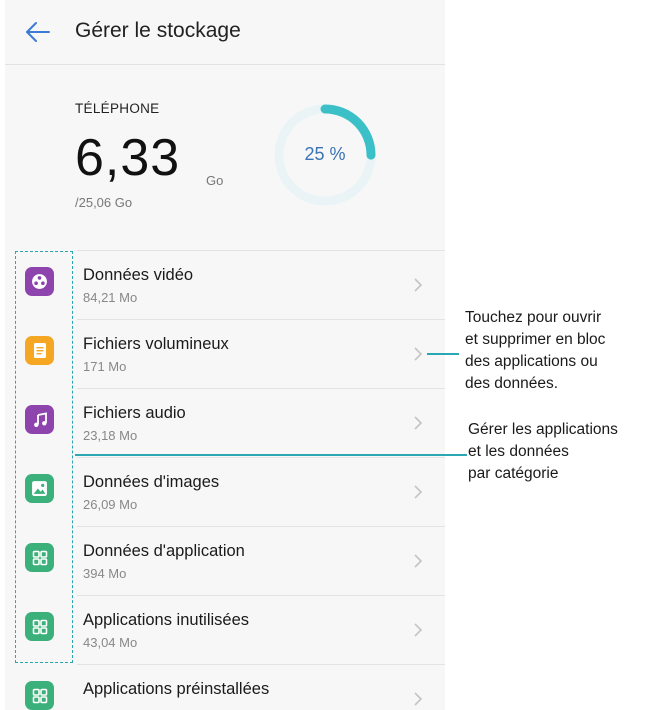 This screenshot has height=710, width=648. What do you see at coordinates (158, 30) in the screenshot?
I see `page-title: Gérer le stockage` at bounding box center [158, 30].